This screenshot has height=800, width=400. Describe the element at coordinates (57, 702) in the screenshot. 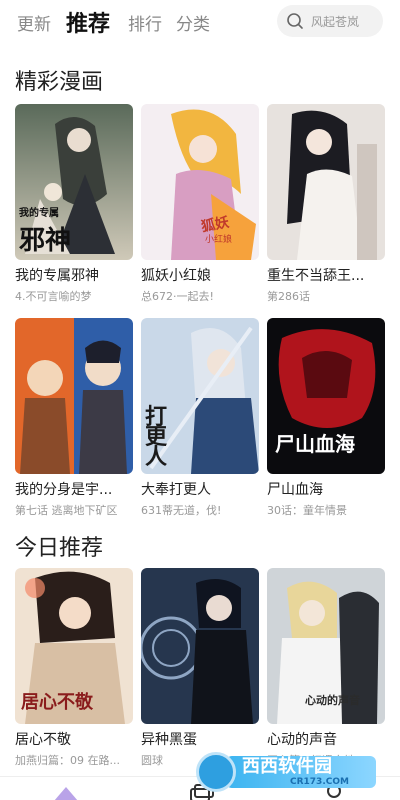

I see `cover-title-text: 居心不敬` at that location.